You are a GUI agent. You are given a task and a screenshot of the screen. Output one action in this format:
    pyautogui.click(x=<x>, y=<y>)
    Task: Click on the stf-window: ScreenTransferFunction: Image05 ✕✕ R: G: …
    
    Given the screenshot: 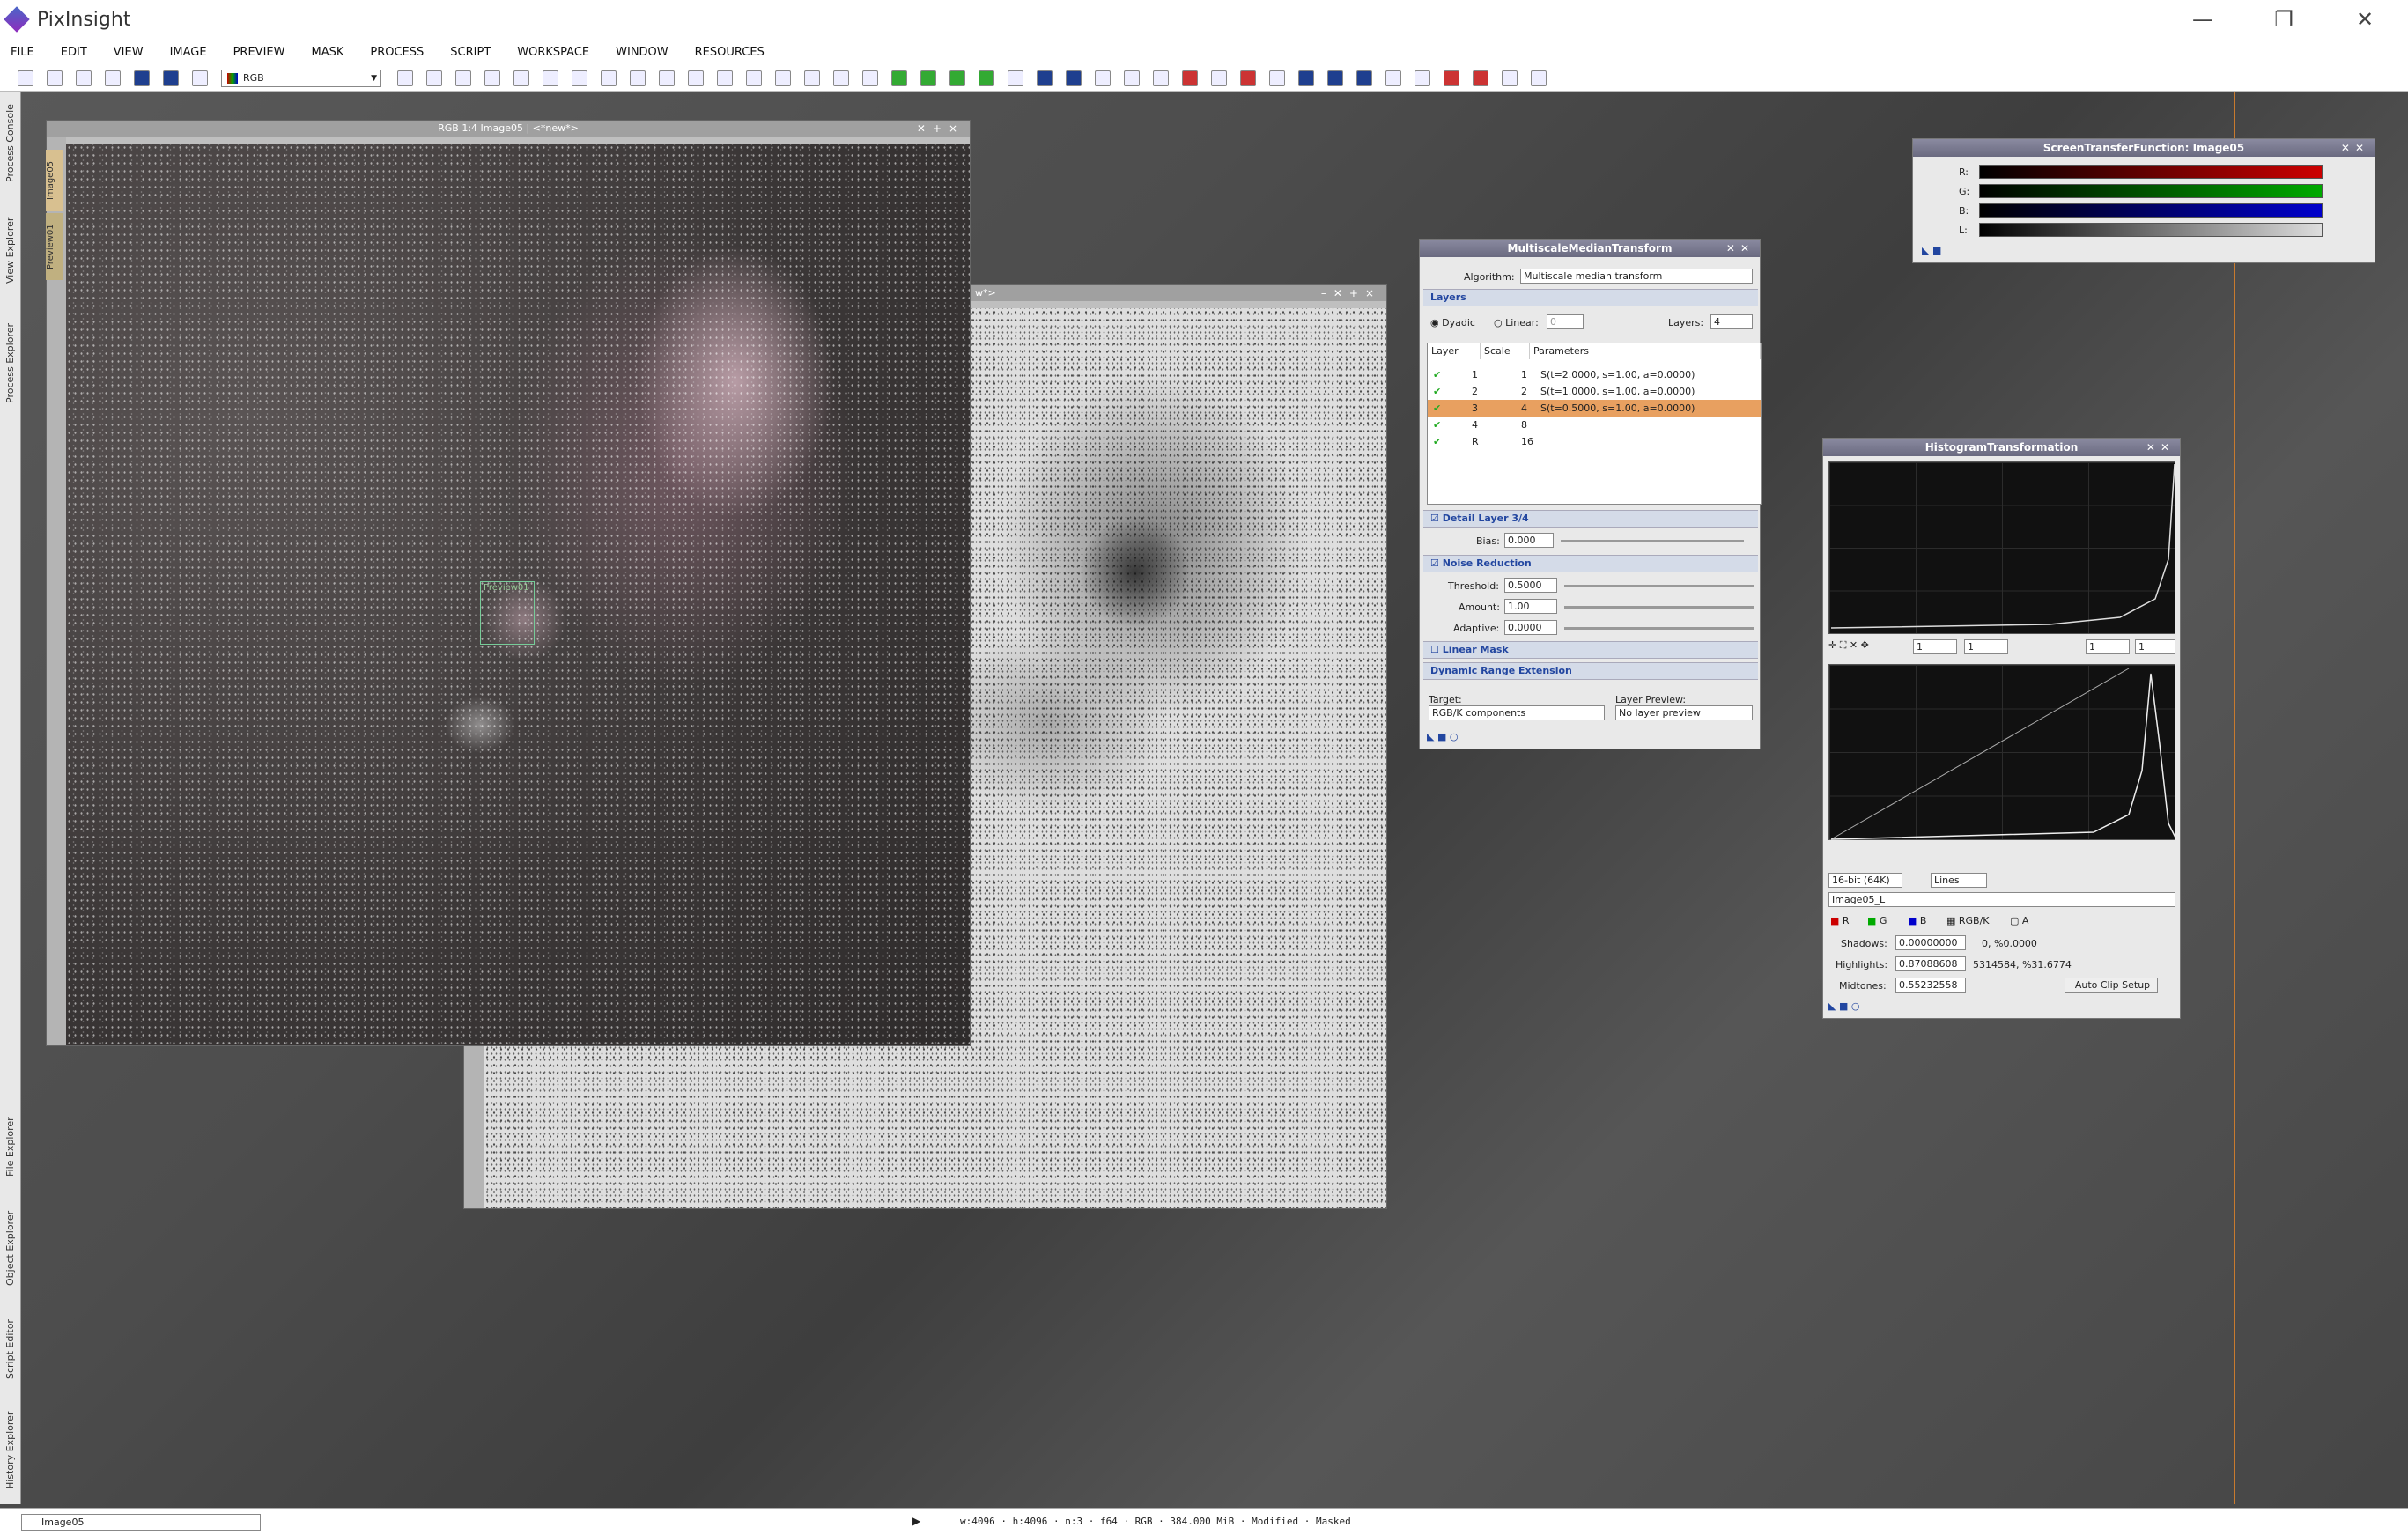 What is the action you would take?
    pyautogui.click(x=2143, y=200)
    